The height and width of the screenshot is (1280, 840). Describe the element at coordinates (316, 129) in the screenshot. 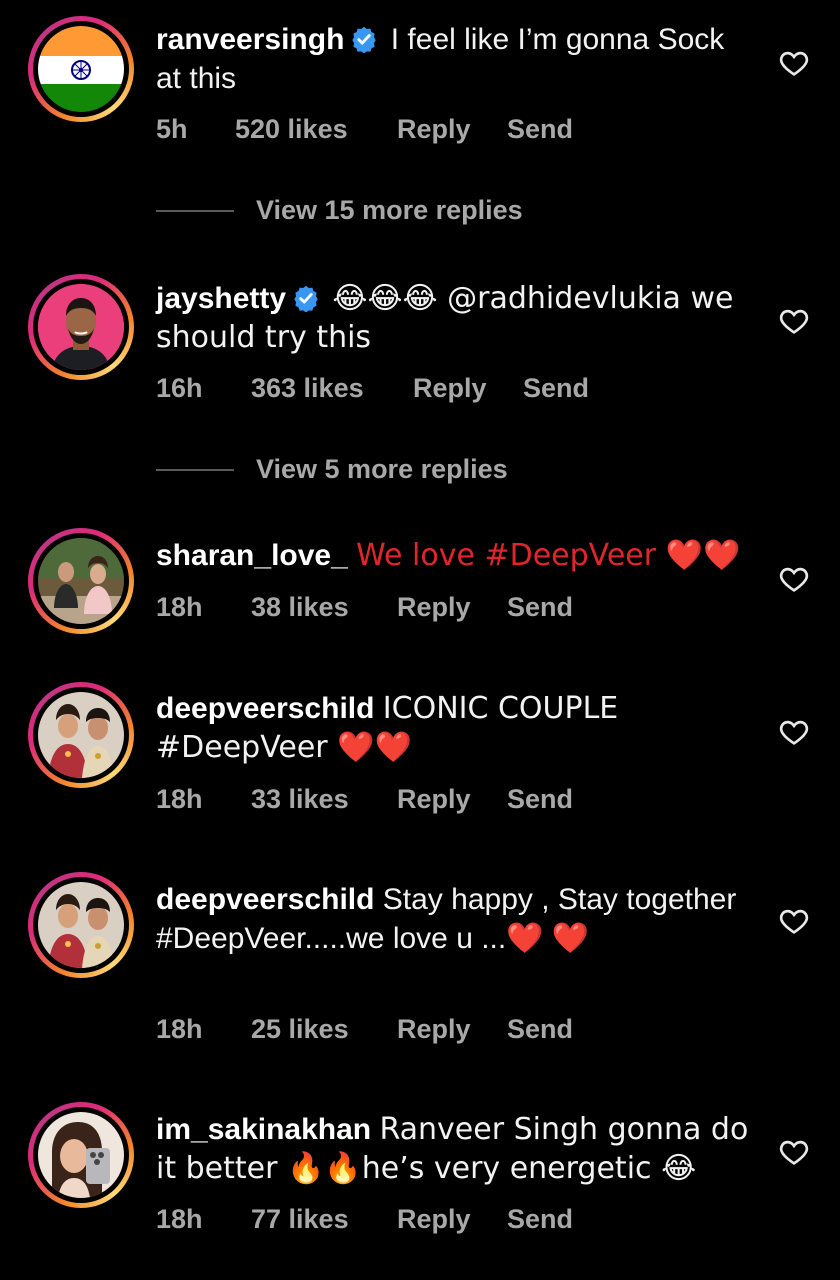

I see `comment-likes: 520 likes` at that location.